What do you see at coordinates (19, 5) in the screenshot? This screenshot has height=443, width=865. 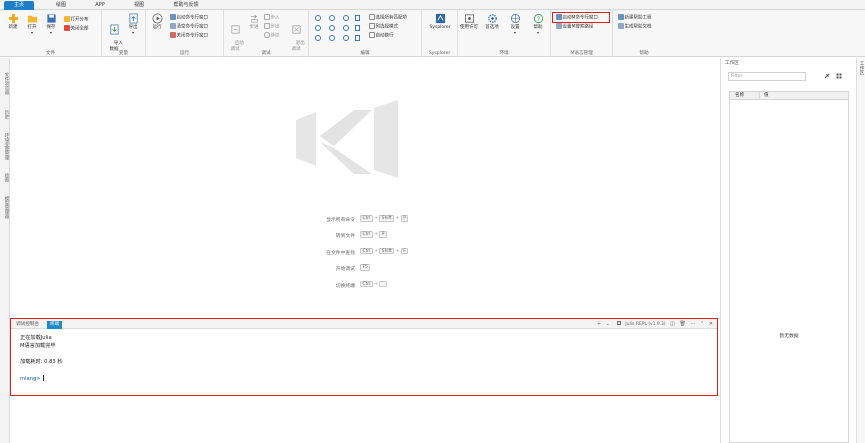 I see `tab-home: 主页` at bounding box center [19, 5].